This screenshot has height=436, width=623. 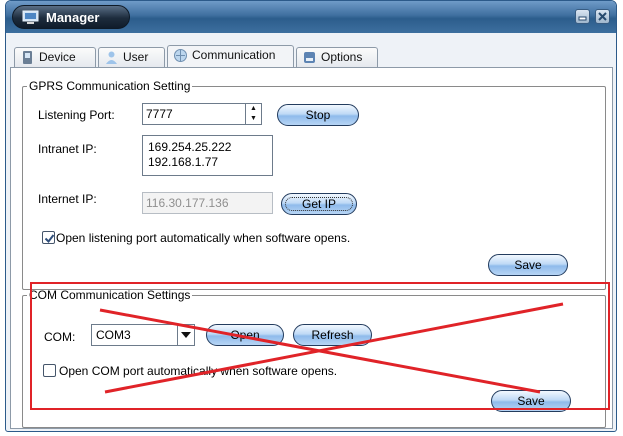 I want to click on gprs-group-title: GPRS Communication Setting, so click(x=110, y=86).